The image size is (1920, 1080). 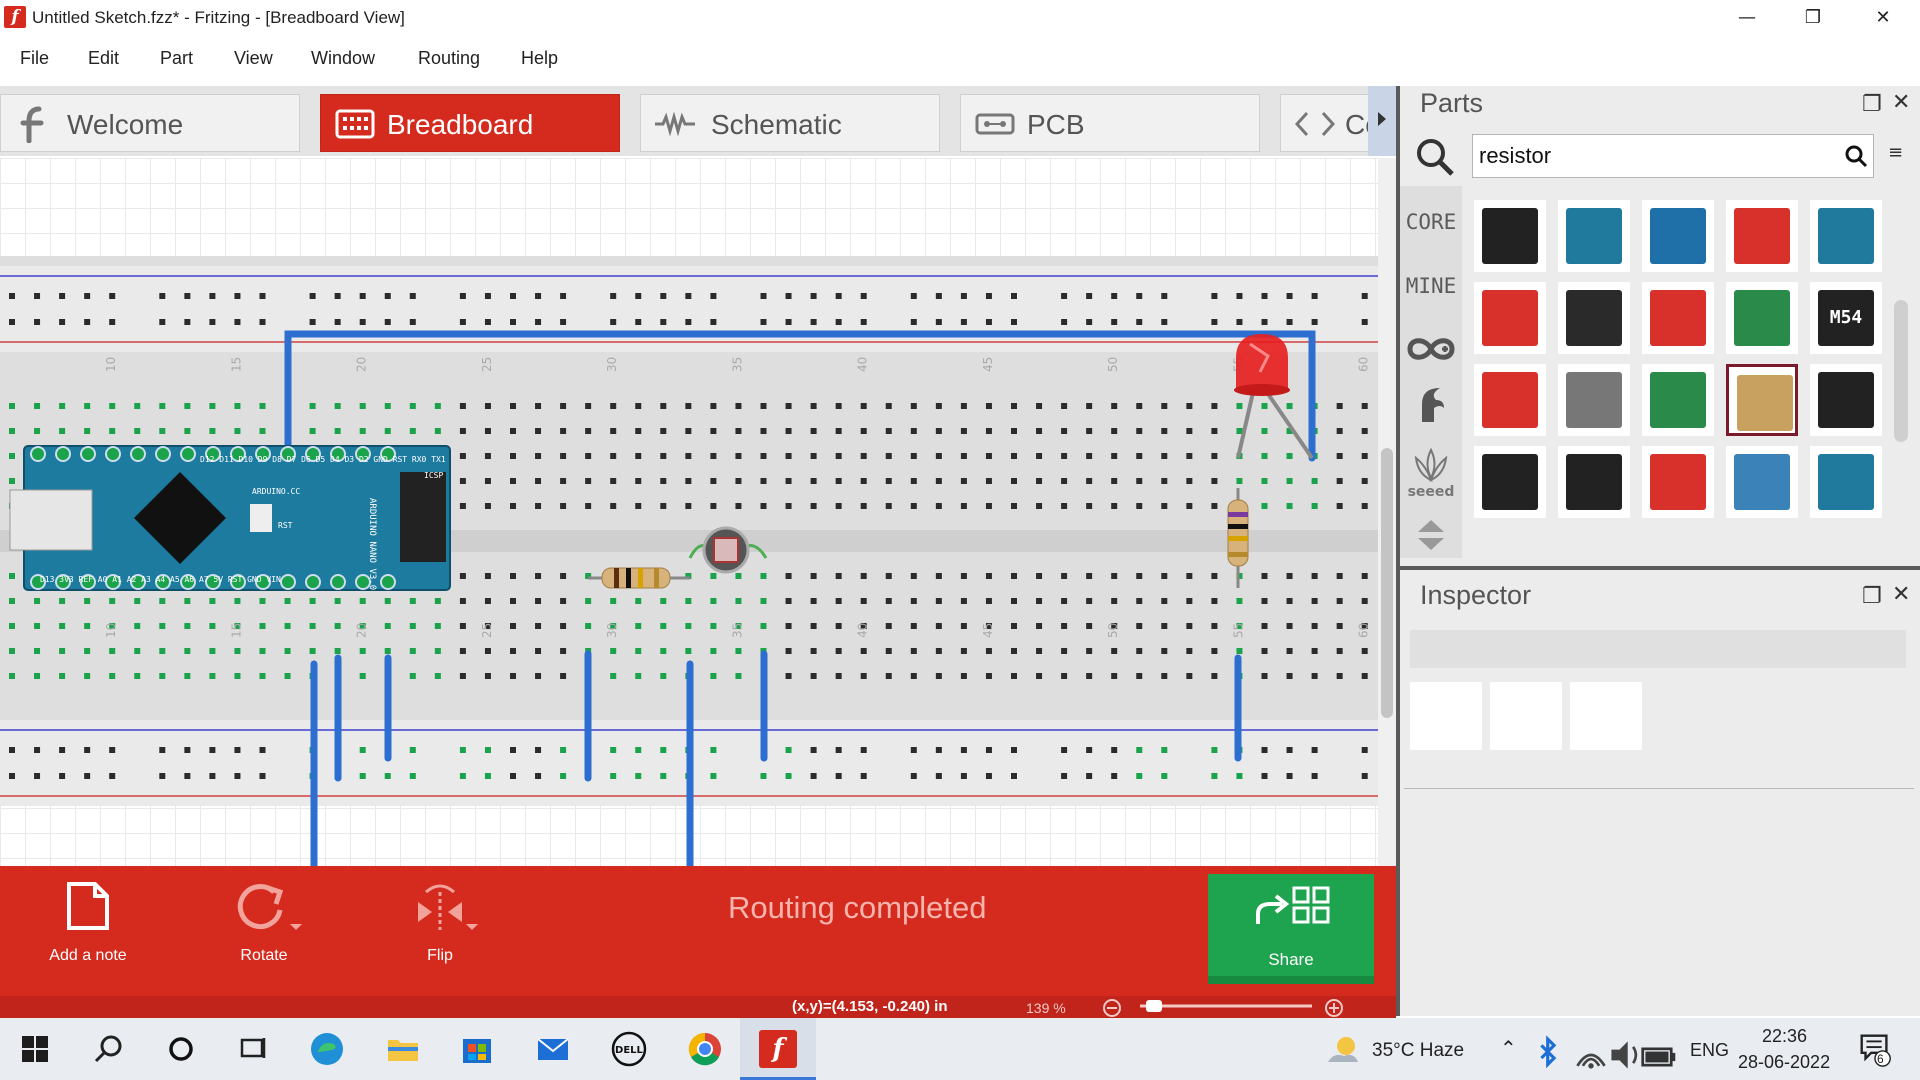 I want to click on menu-edit: Edit, so click(x=103, y=58).